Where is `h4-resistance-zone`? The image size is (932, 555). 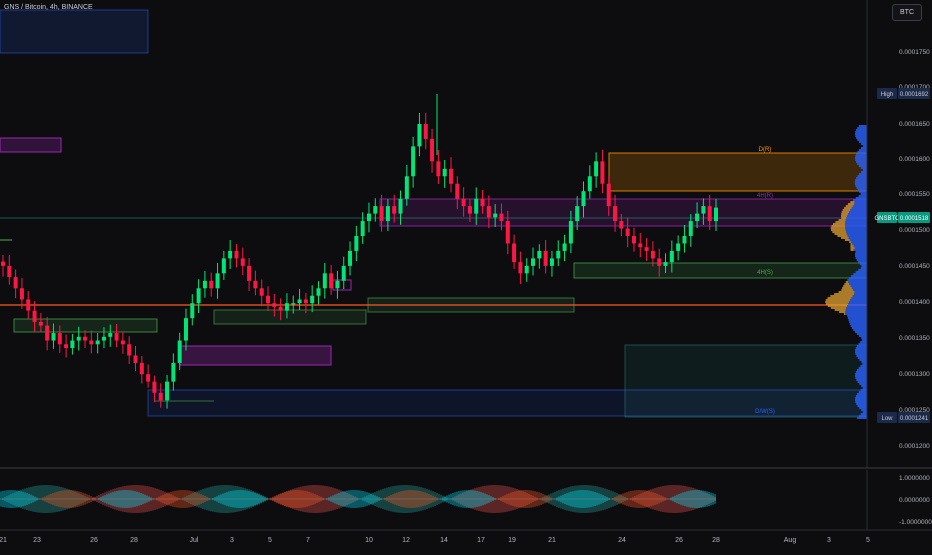 h4-resistance-zone is located at coordinates (623, 212).